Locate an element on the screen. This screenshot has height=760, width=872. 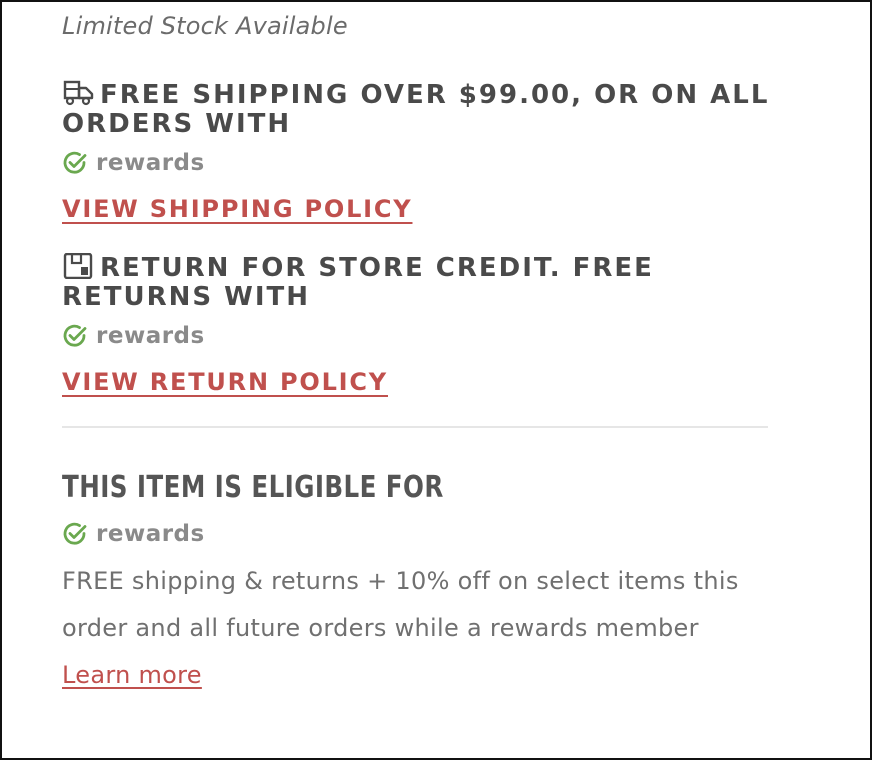
eligibility-title: THIS ITEM IS ELIGIBLE FOR is located at coordinates (253, 487).